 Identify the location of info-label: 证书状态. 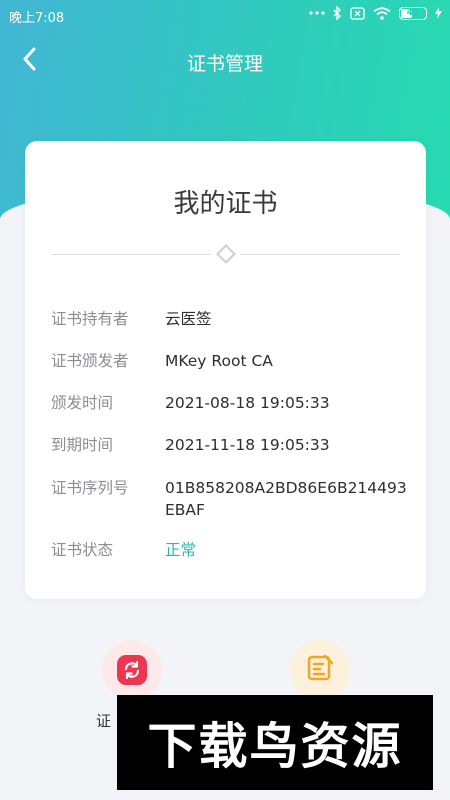
(82, 550).